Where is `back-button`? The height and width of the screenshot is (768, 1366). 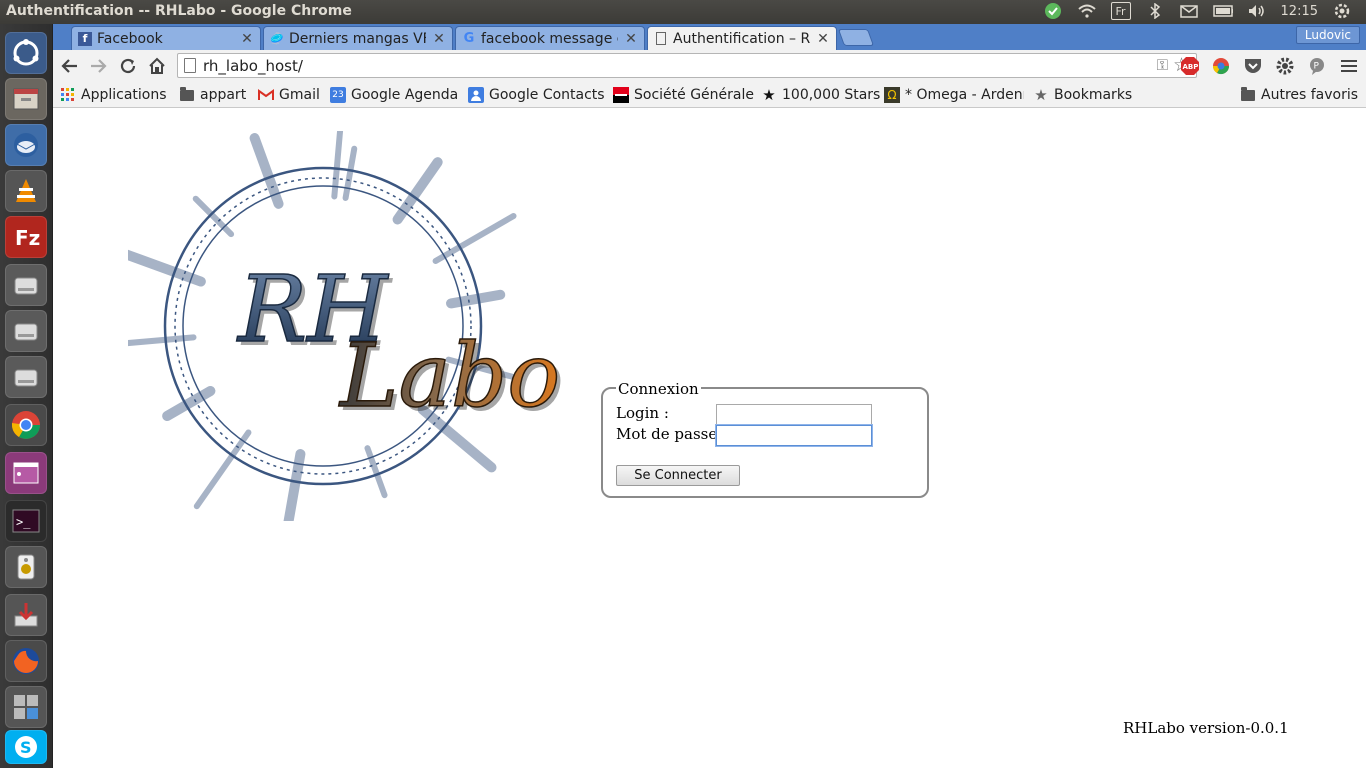
back-button is located at coordinates (70, 66).